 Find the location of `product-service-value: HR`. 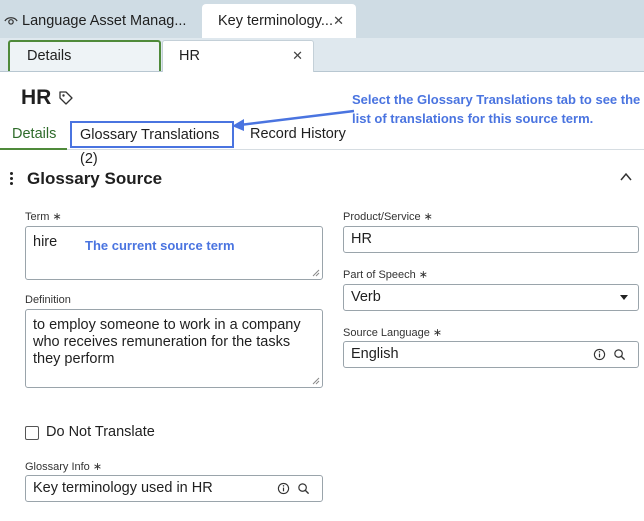

product-service-value: HR is located at coordinates (361, 239).